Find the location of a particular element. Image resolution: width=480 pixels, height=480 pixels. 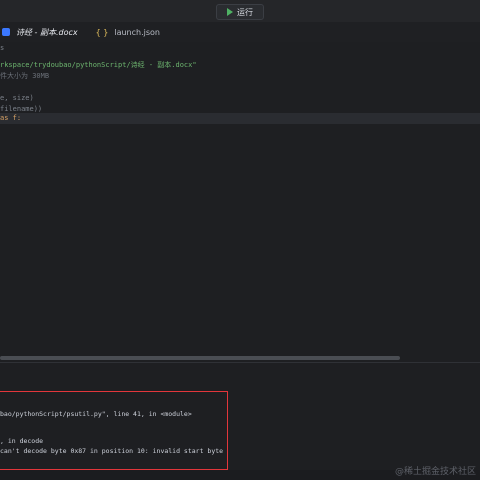

tab-label: launch.json is located at coordinates (137, 32).